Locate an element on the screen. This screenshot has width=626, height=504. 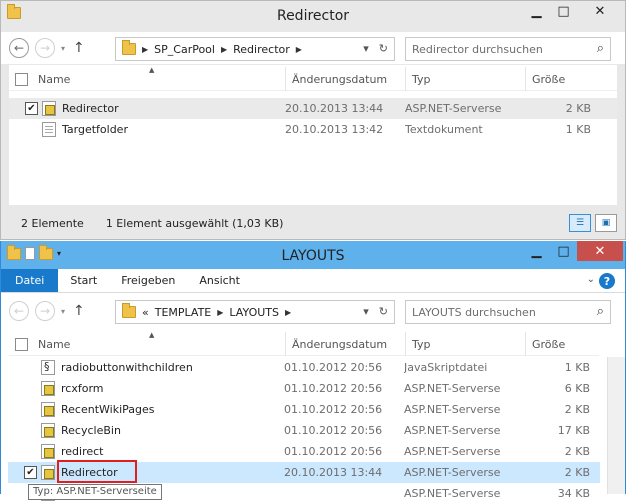
text-file-icon is located at coordinates (49, 129).